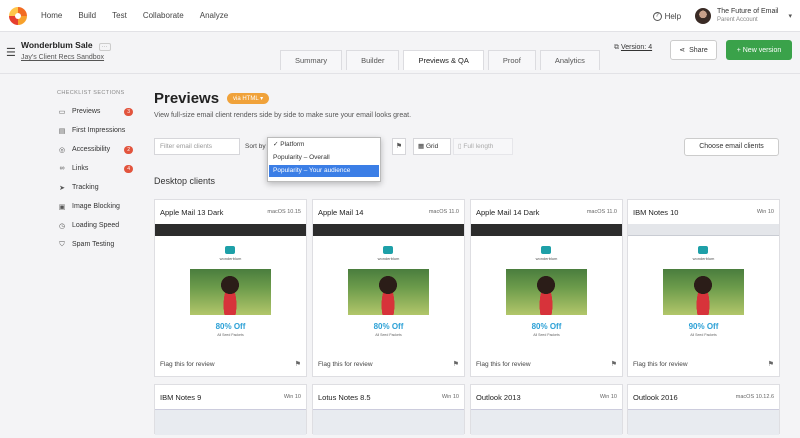 This screenshot has height=438, width=800. I want to click on sidebar-item-tracking: ➤ Tracking, so click(97, 187).